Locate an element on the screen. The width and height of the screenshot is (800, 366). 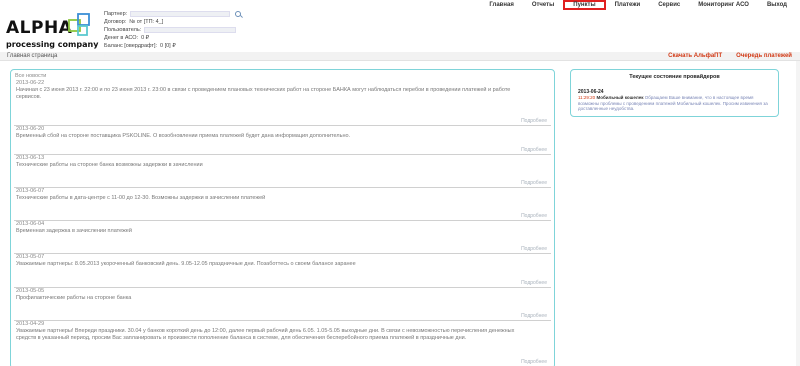
providers-time: 11:29:20 is located at coordinates (587, 97).